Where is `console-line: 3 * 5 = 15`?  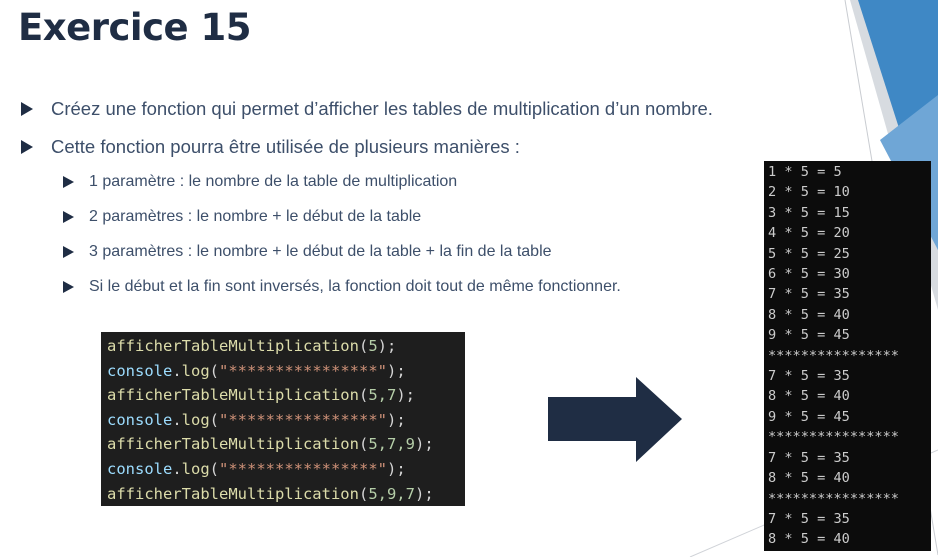
console-line: 3 * 5 = 15 is located at coordinates (809, 212).